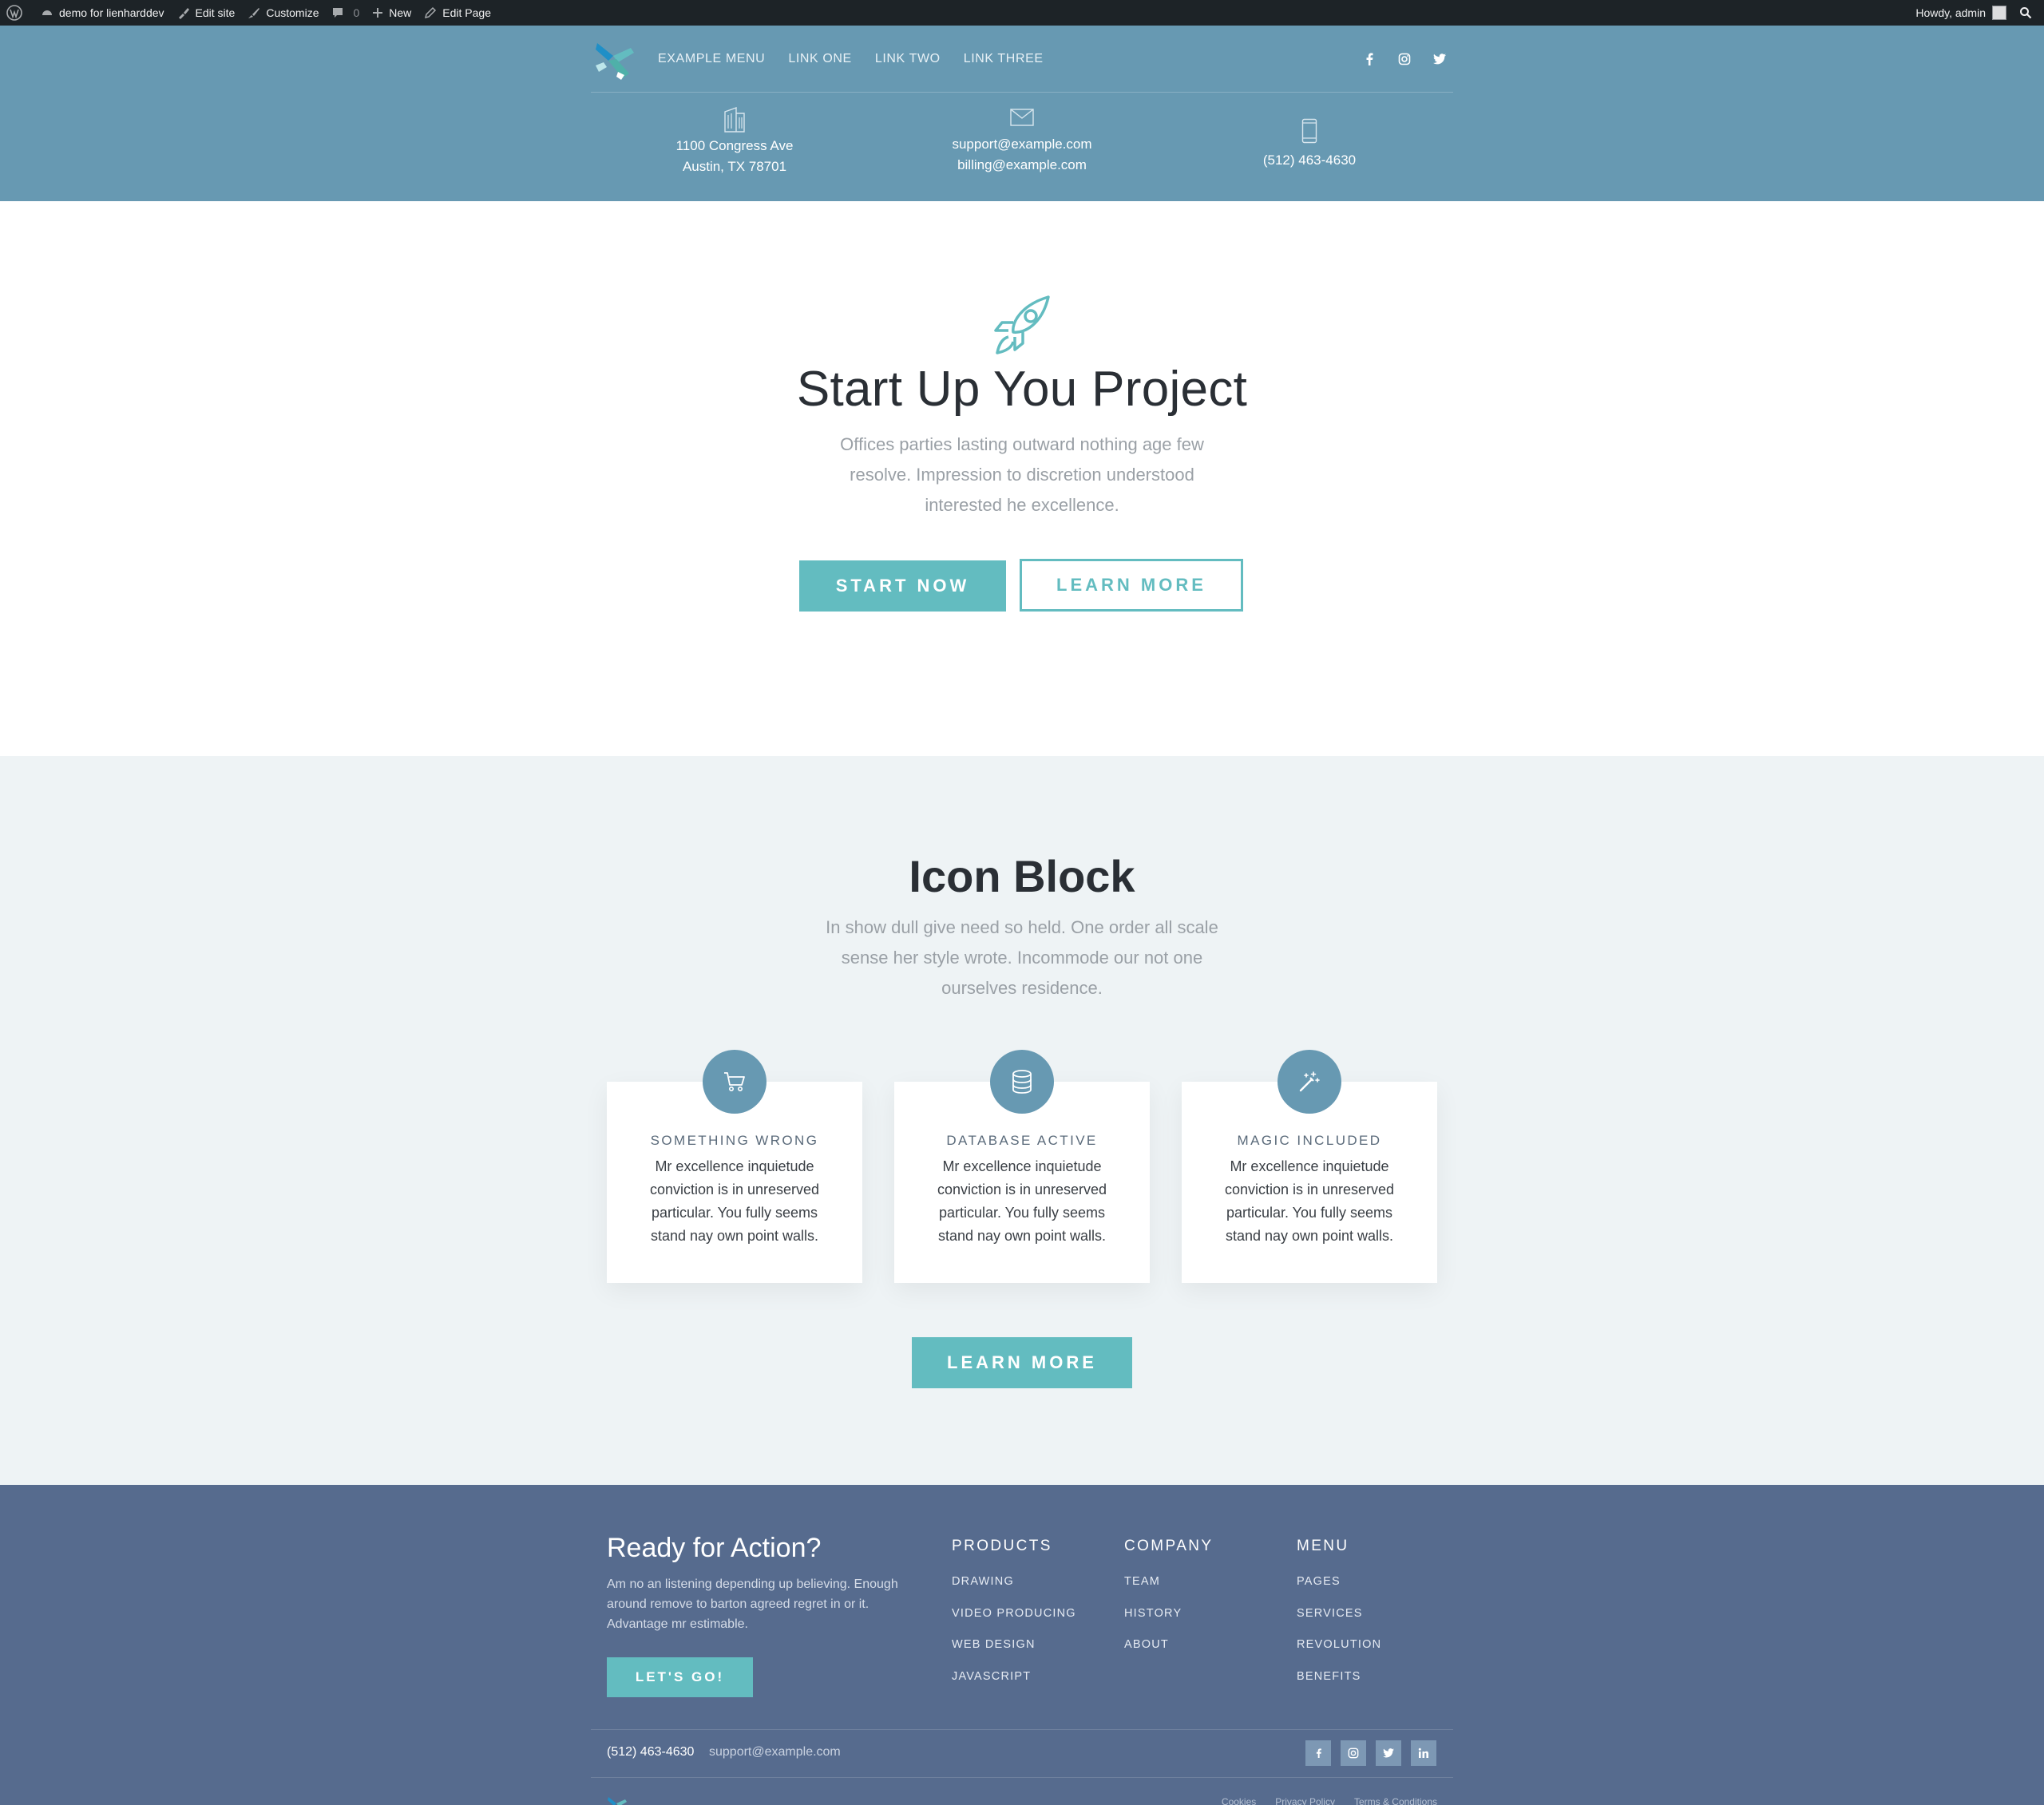 The width and height of the screenshot is (2044, 1805). I want to click on admin-search-button, so click(2028, 13).